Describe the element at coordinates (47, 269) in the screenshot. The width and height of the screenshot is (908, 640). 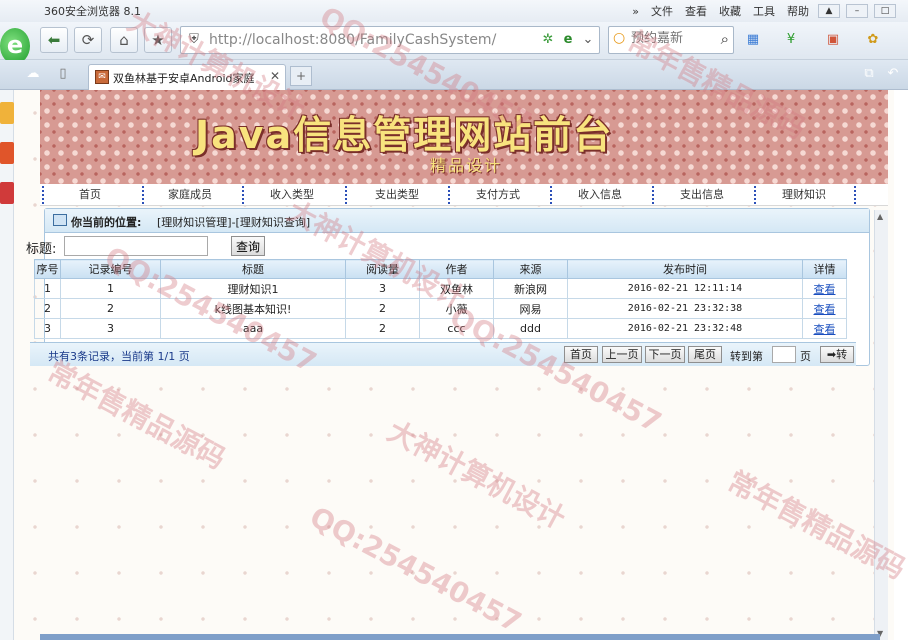
I see `col-header-index: 序号` at that location.